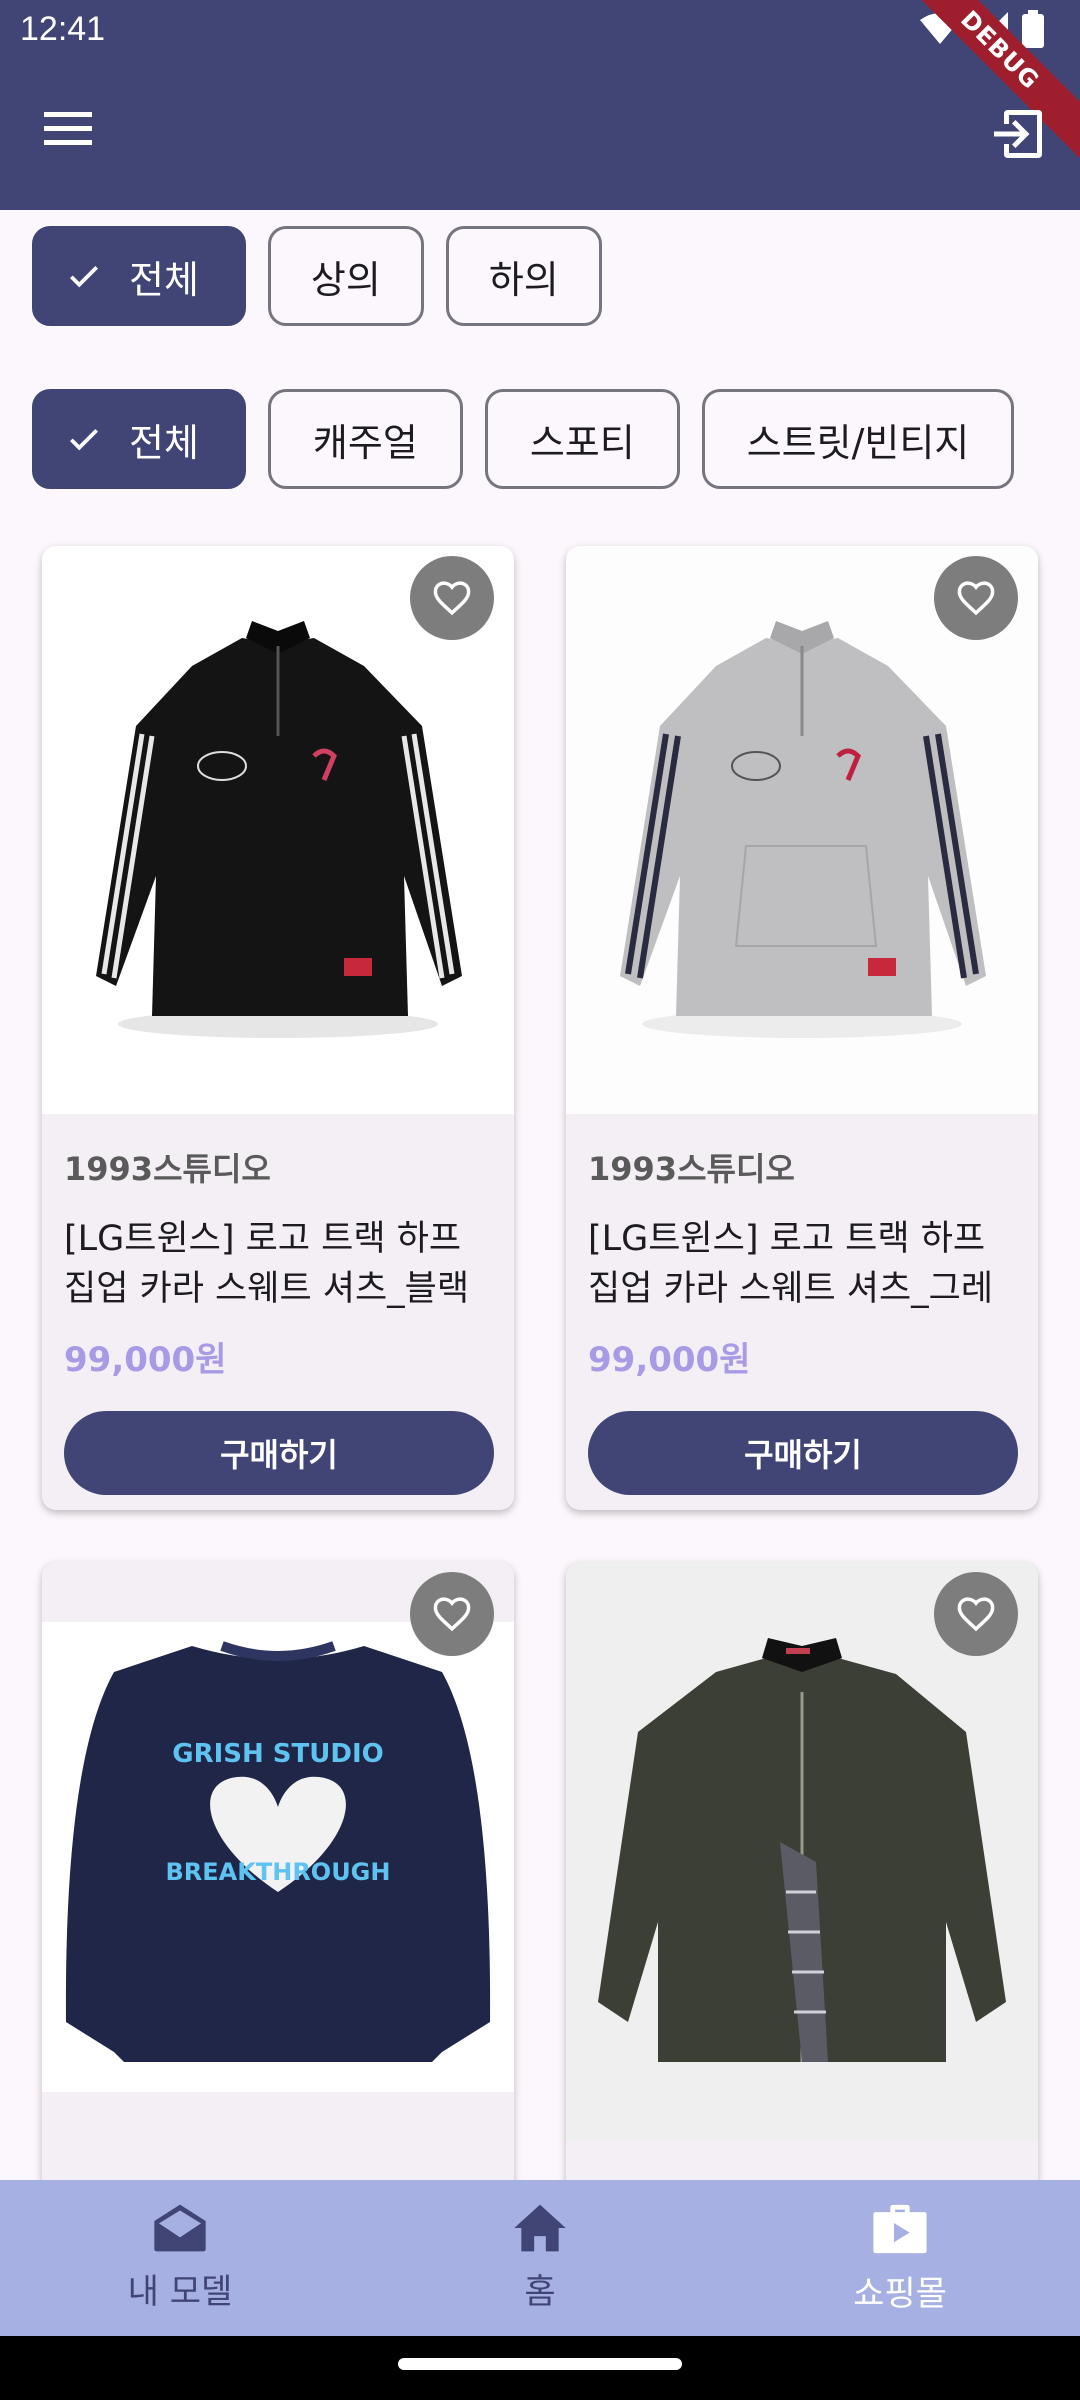  I want to click on debug-banner: DEBUG, so click(979, 85).